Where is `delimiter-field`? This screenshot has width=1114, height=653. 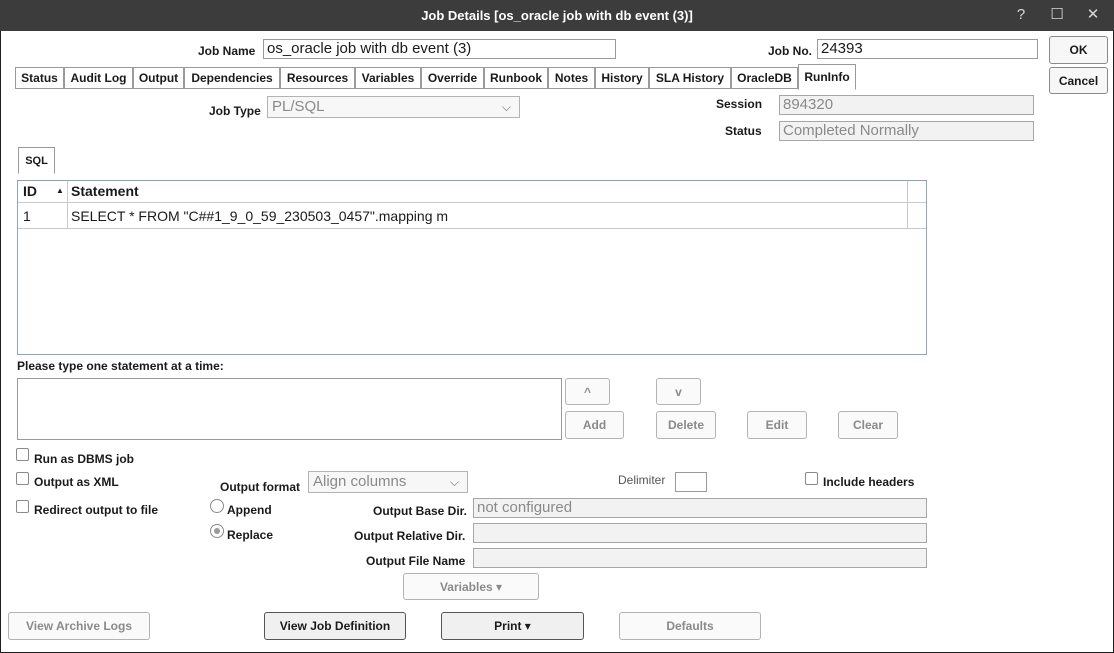
delimiter-field is located at coordinates (691, 482).